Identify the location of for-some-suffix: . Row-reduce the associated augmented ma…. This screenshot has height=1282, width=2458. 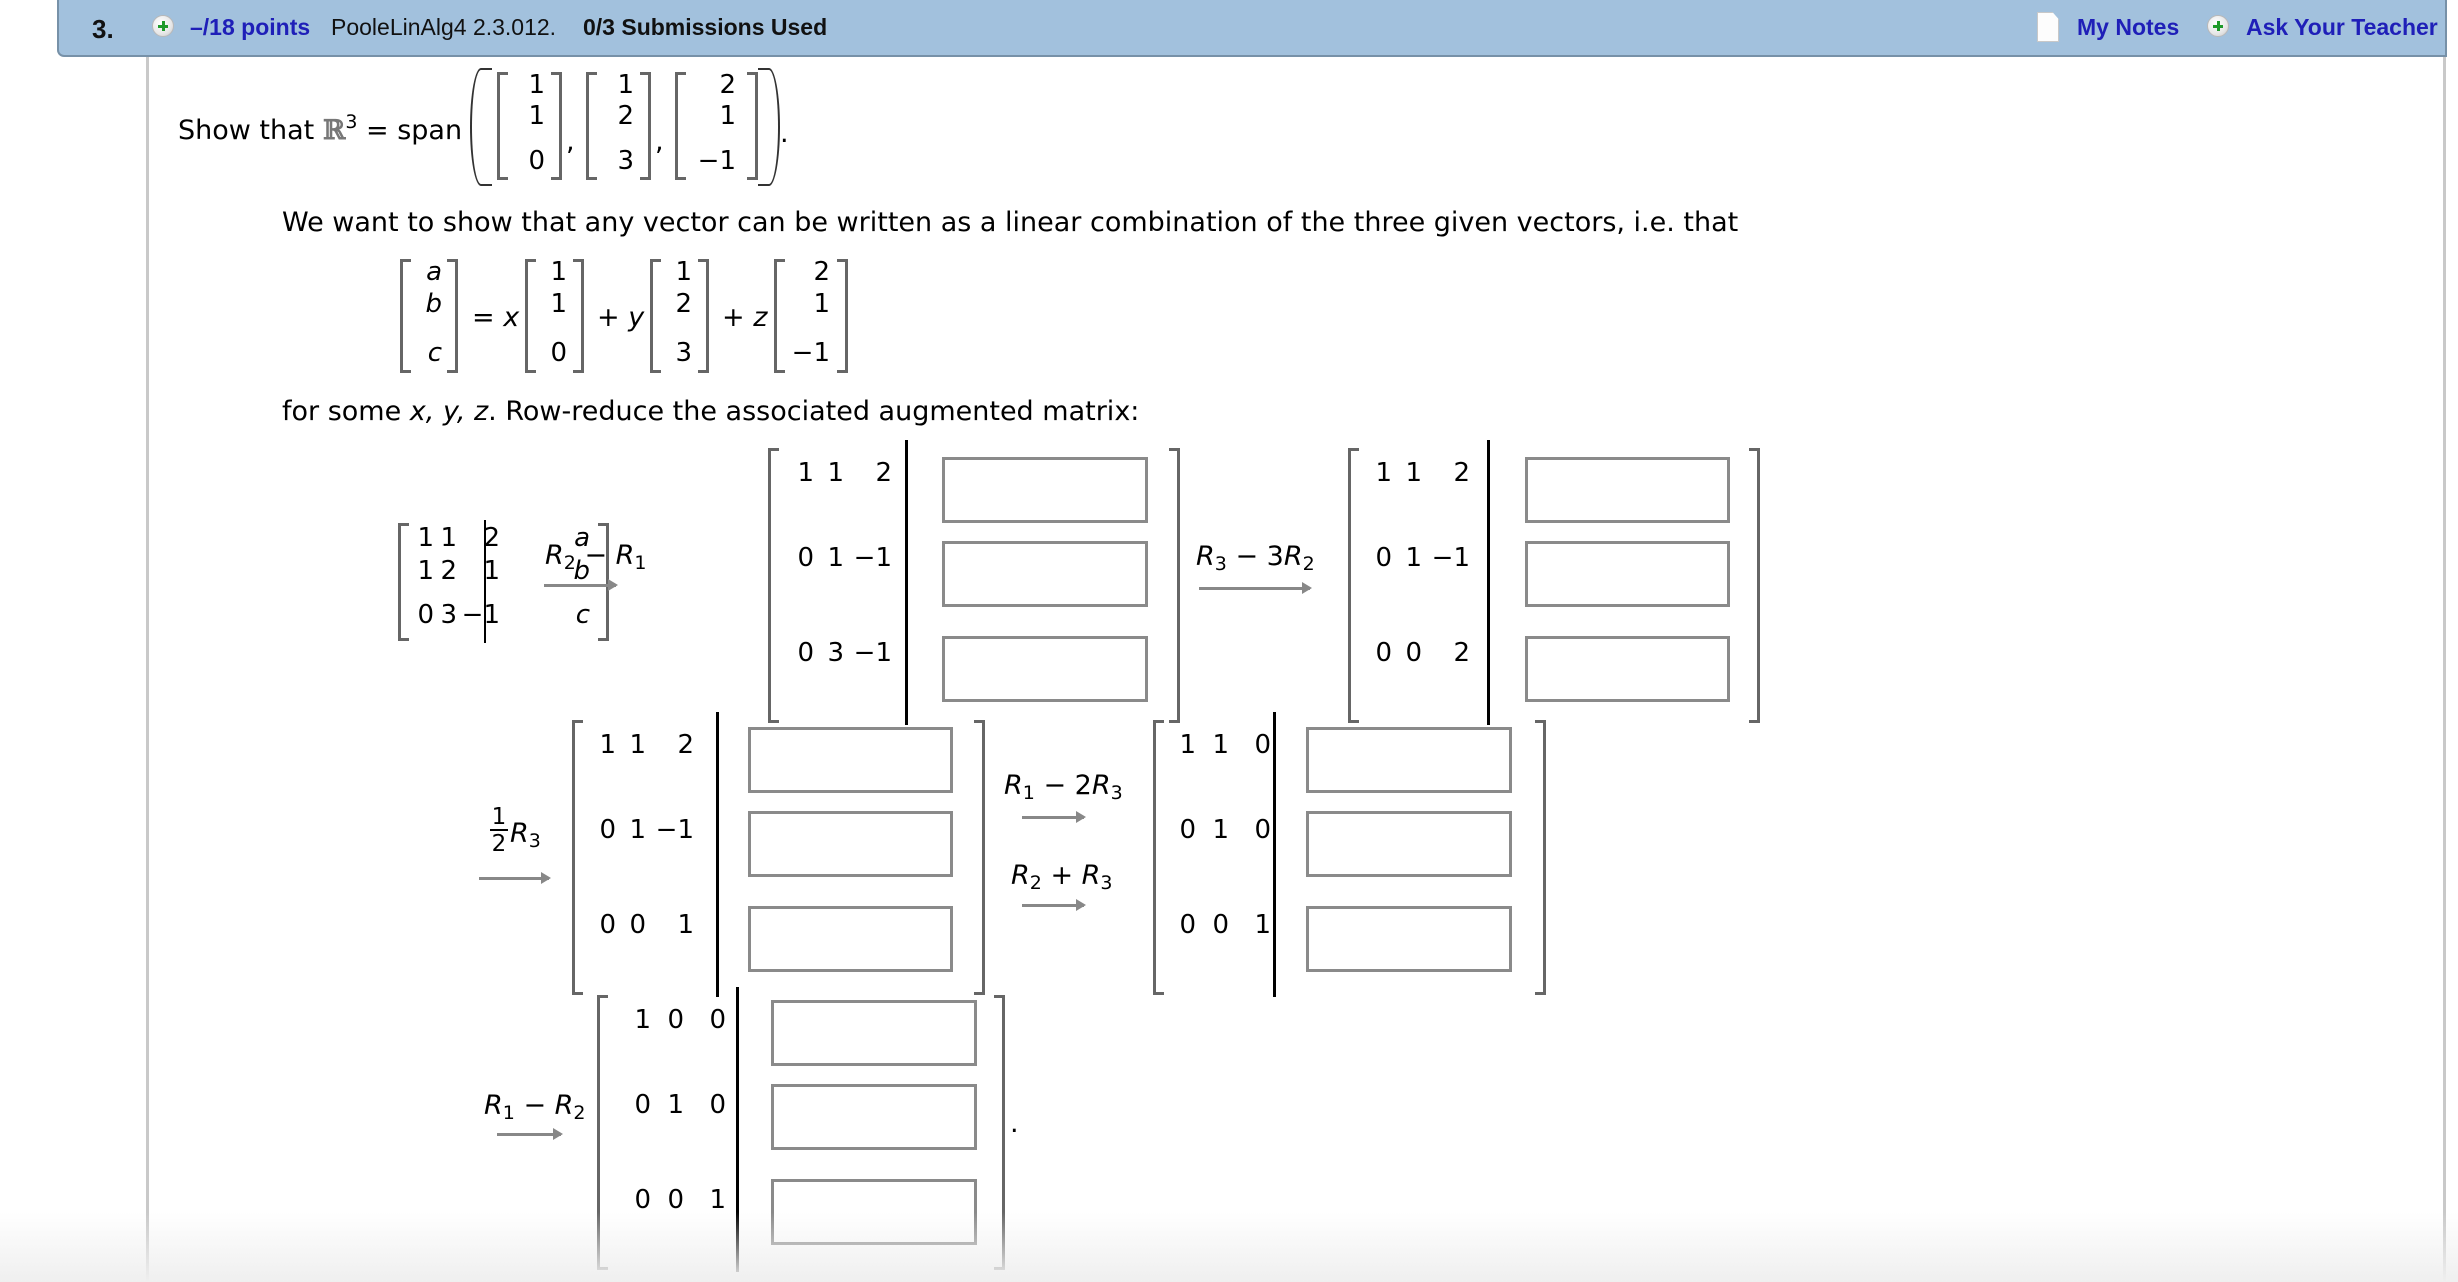
(814, 411).